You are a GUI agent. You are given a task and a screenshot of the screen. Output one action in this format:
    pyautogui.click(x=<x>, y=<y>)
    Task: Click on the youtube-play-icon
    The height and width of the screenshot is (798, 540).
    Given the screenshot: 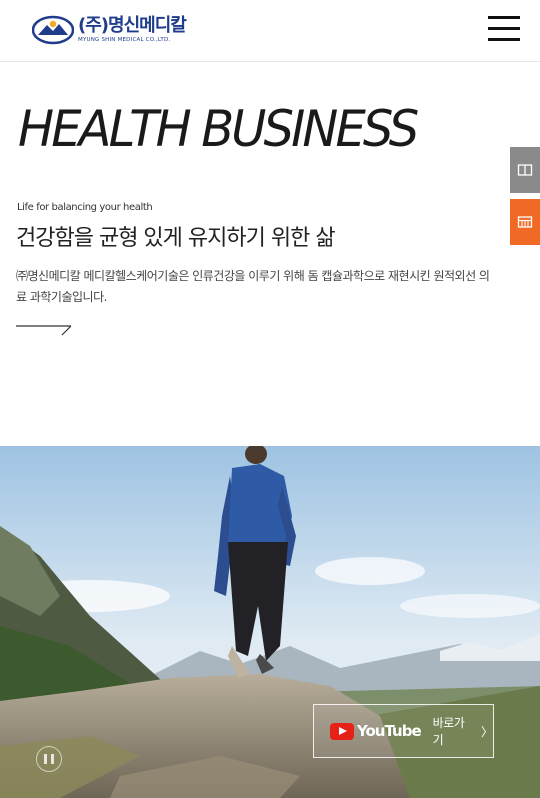 What is the action you would take?
    pyautogui.click(x=342, y=731)
    